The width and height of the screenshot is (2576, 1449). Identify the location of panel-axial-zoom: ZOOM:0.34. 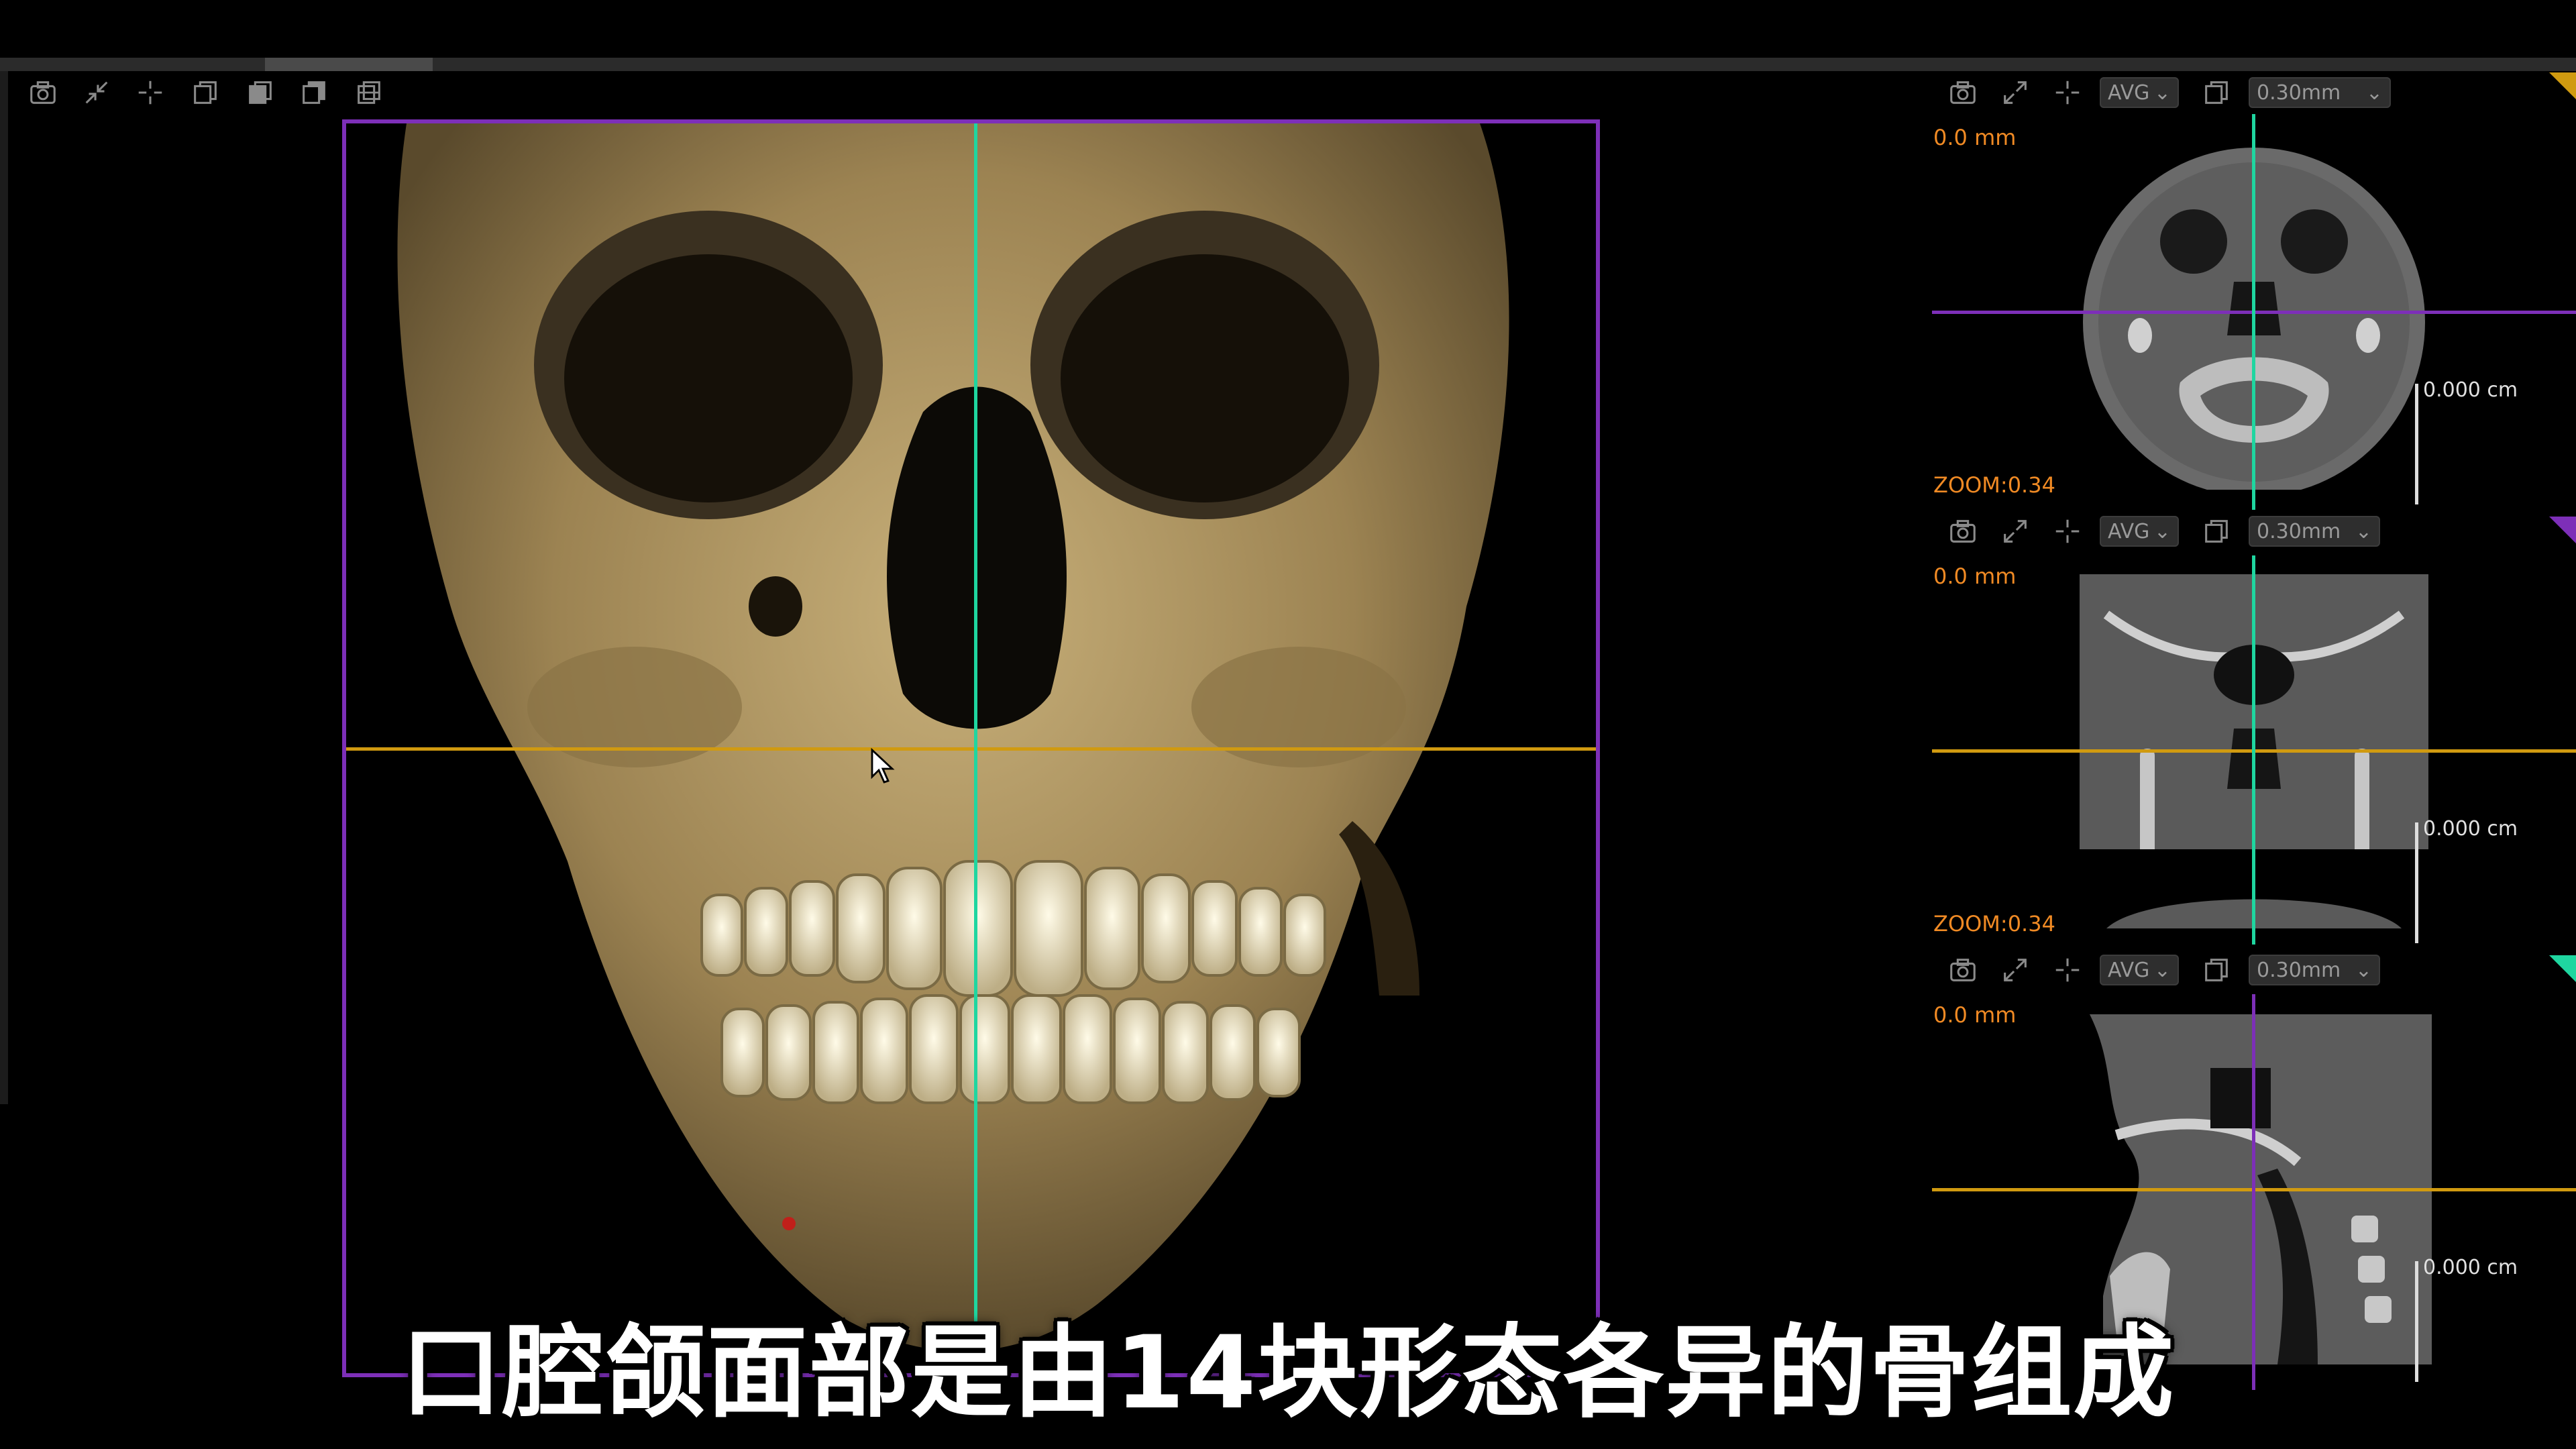
(1994, 485).